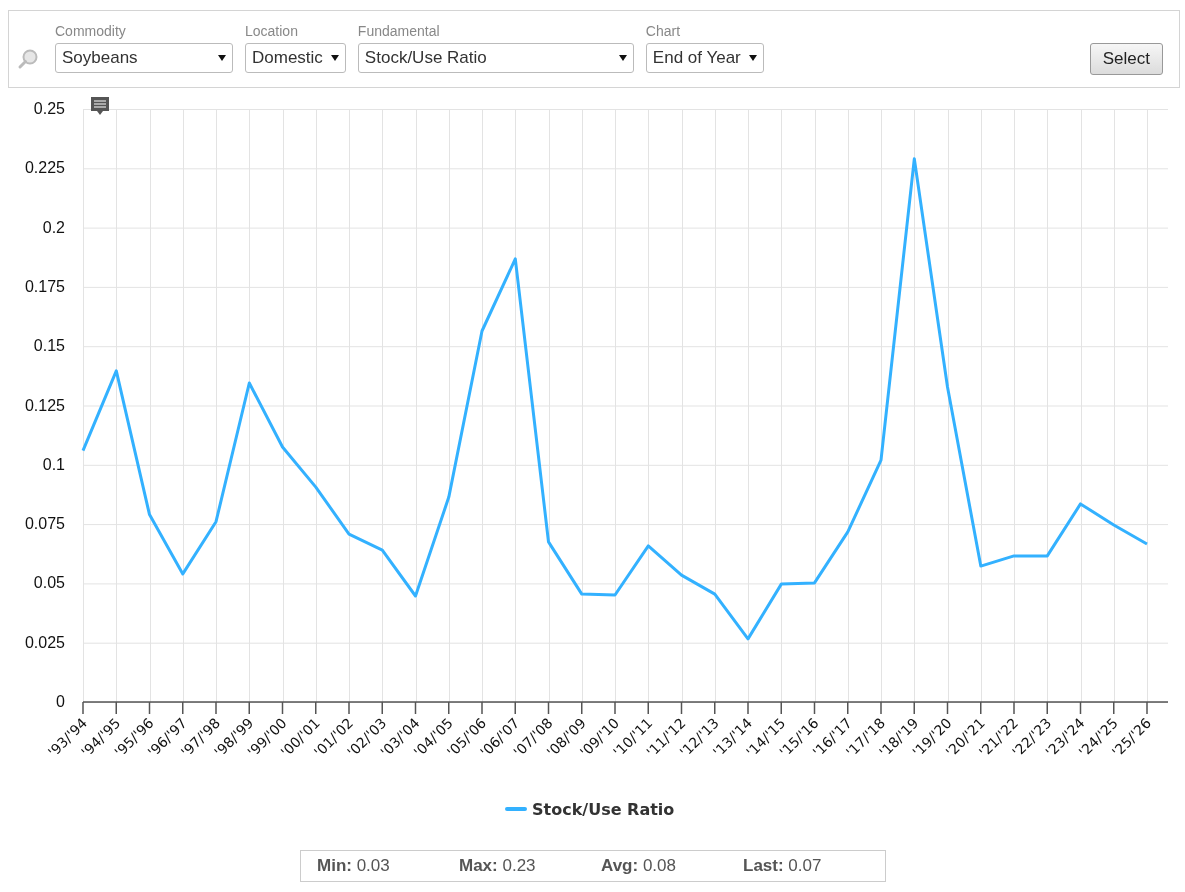 This screenshot has width=1185, height=892. I want to click on field-label: Fundamental, so click(399, 32).